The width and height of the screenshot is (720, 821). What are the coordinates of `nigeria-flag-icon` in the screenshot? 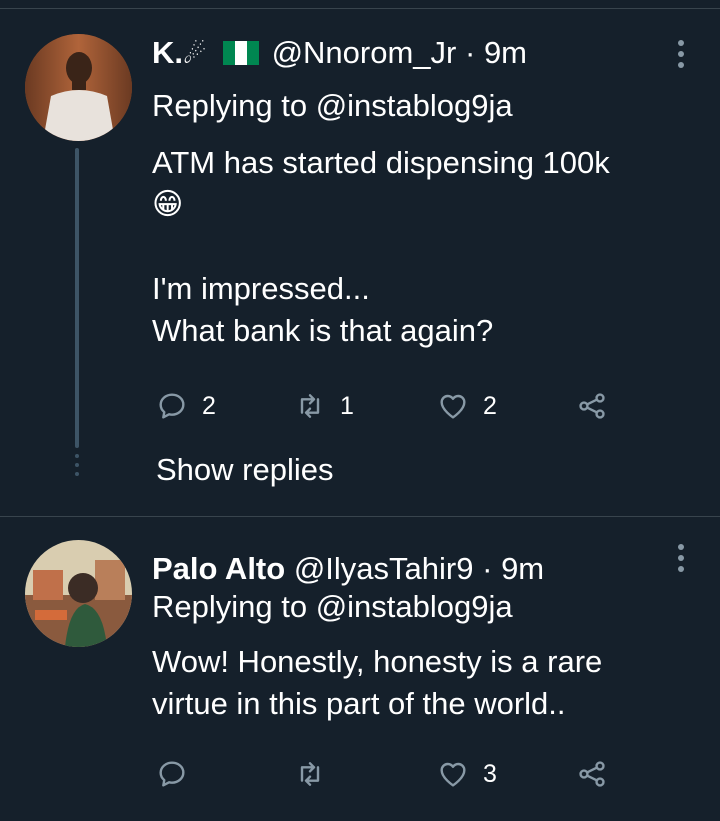 It's located at (240, 53).